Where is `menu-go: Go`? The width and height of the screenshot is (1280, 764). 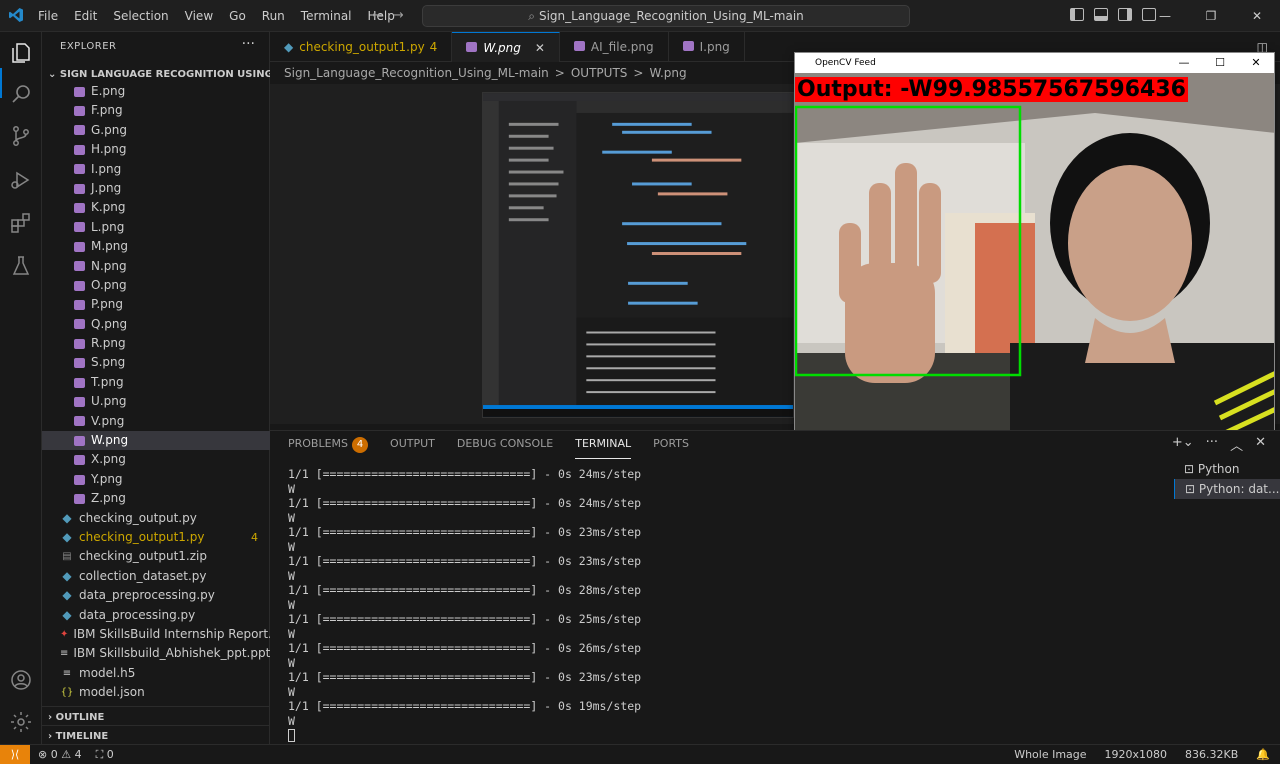
menu-go: Go is located at coordinates (237, 16).